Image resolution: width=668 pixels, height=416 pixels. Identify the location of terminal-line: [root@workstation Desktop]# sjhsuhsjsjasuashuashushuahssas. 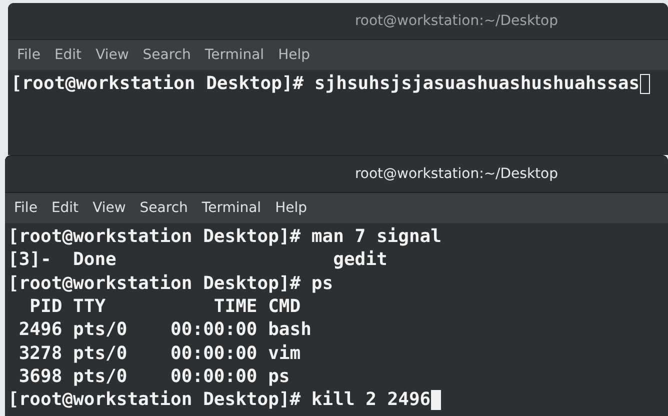
(325, 83).